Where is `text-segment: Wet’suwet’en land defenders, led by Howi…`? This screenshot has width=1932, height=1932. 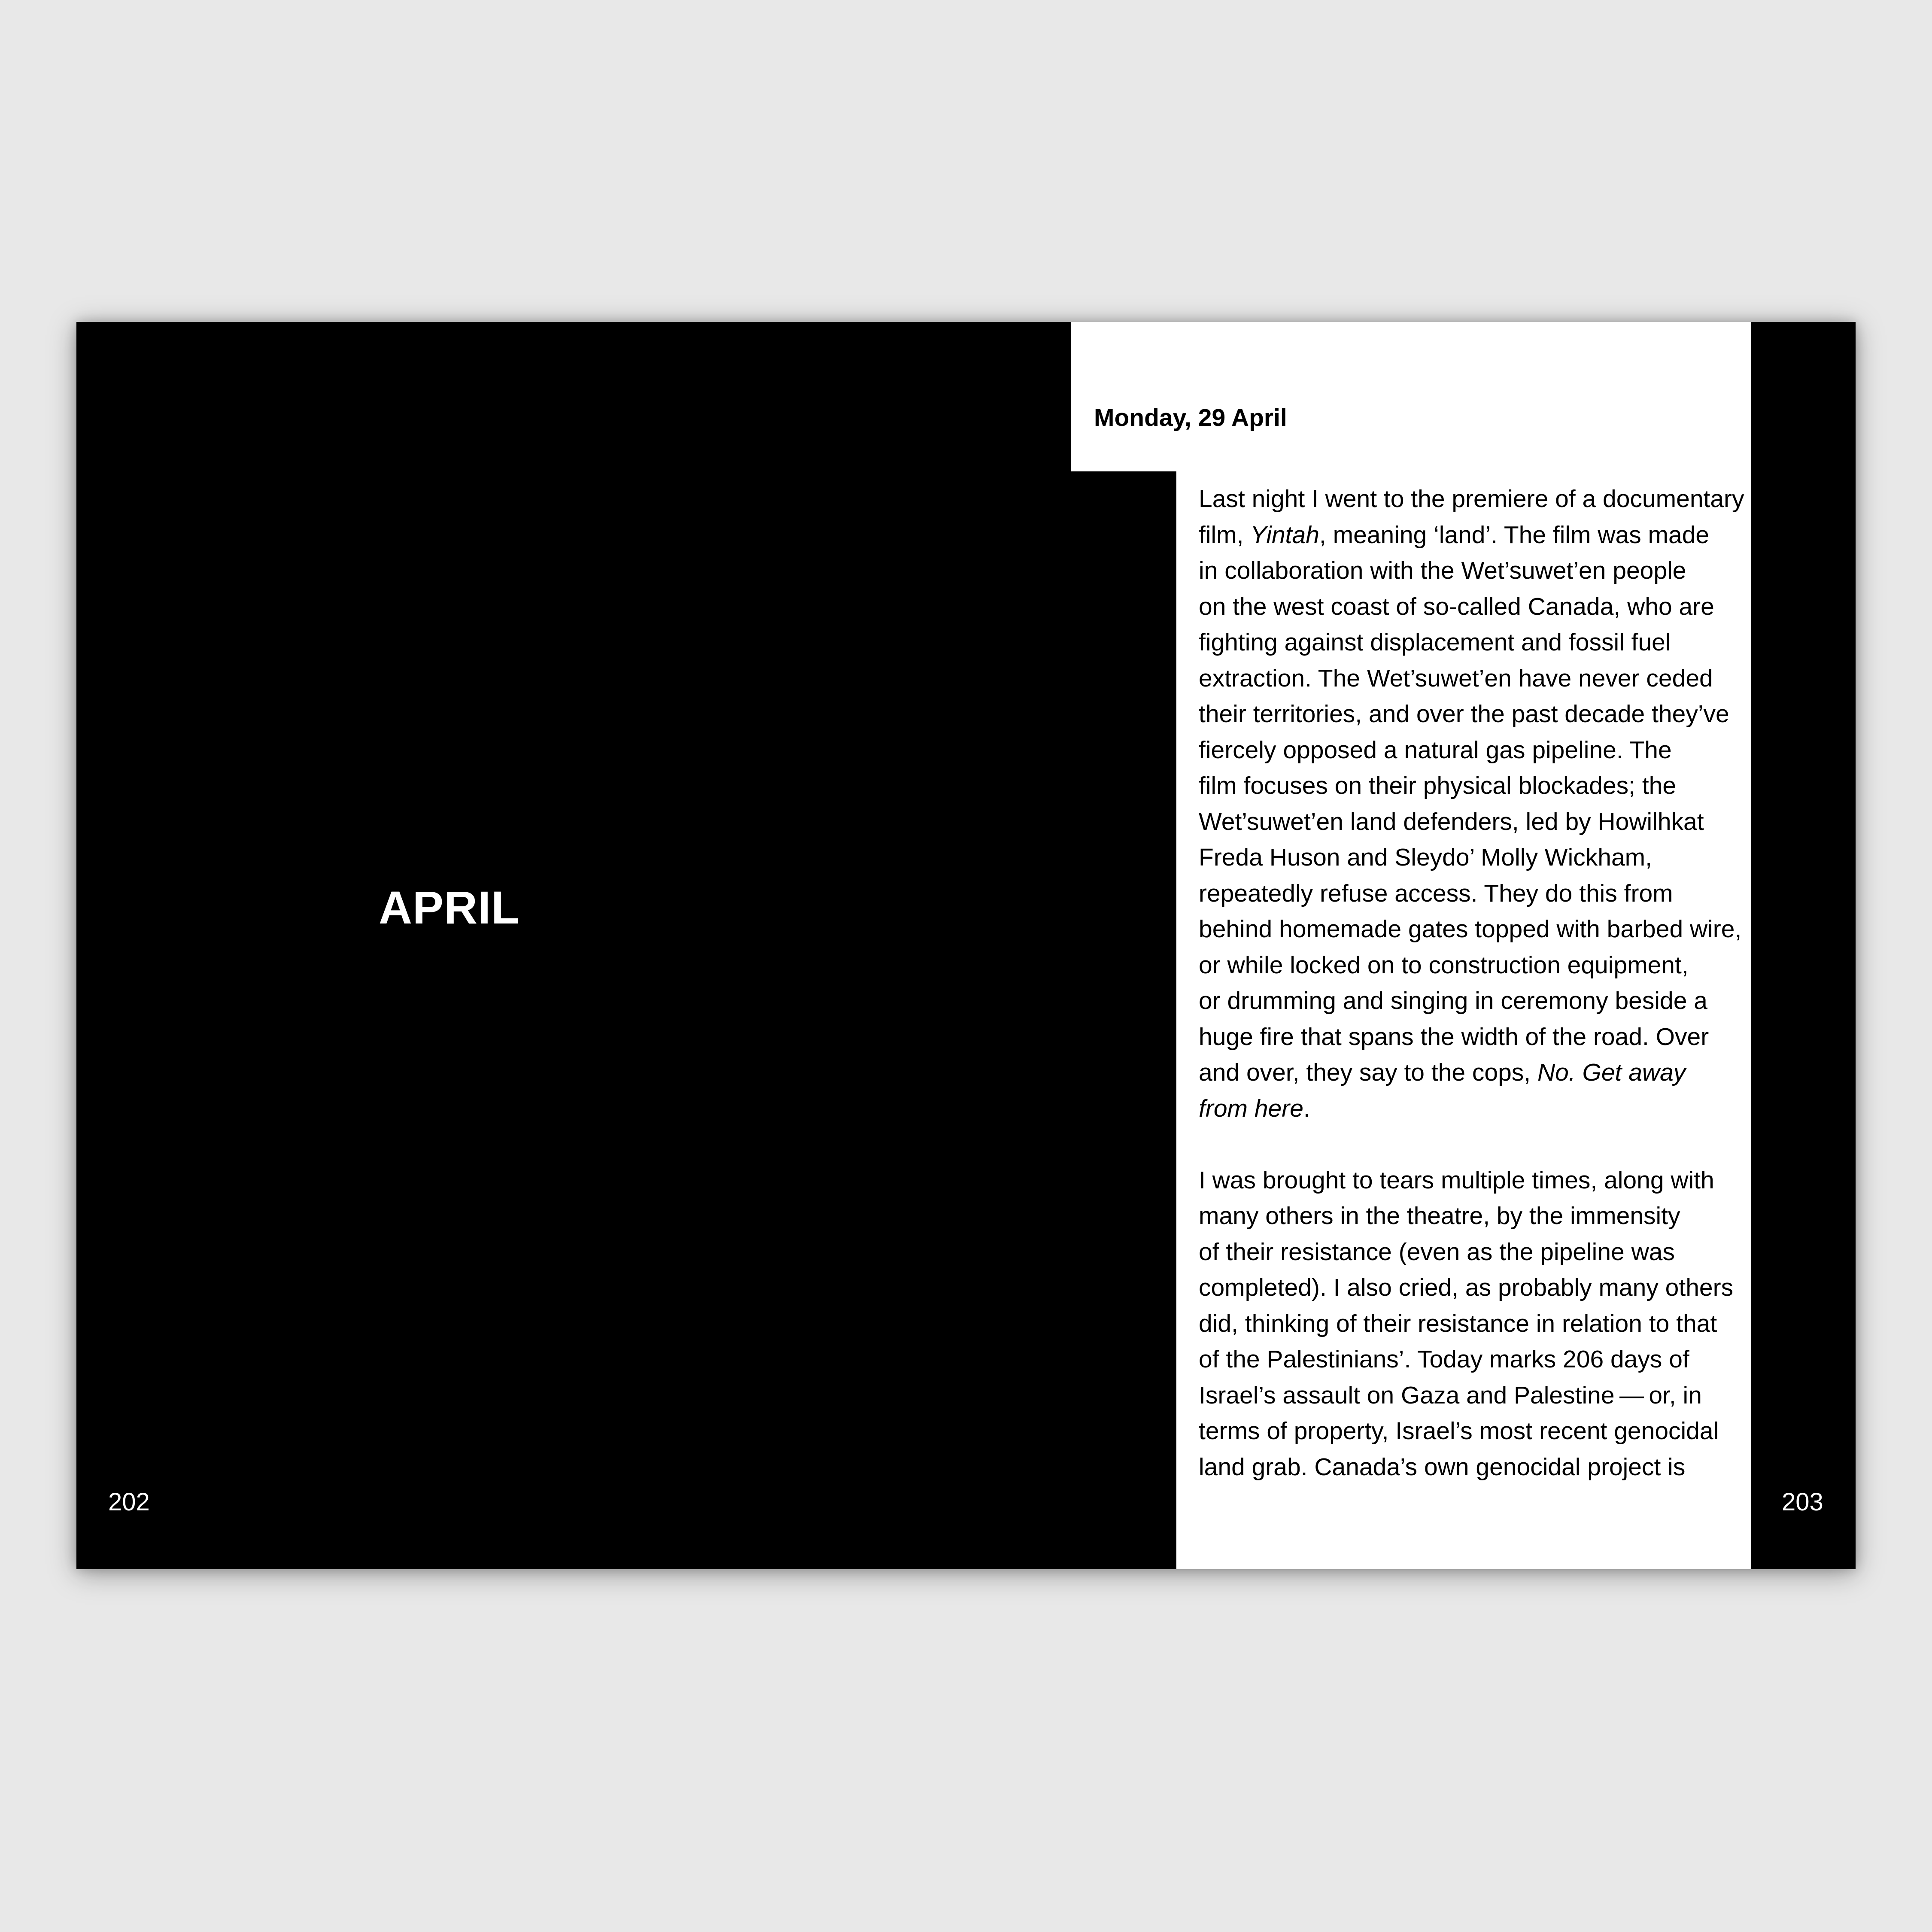
text-segment: Wet’suwet’en land defenders, led by Howi… is located at coordinates (1451, 821).